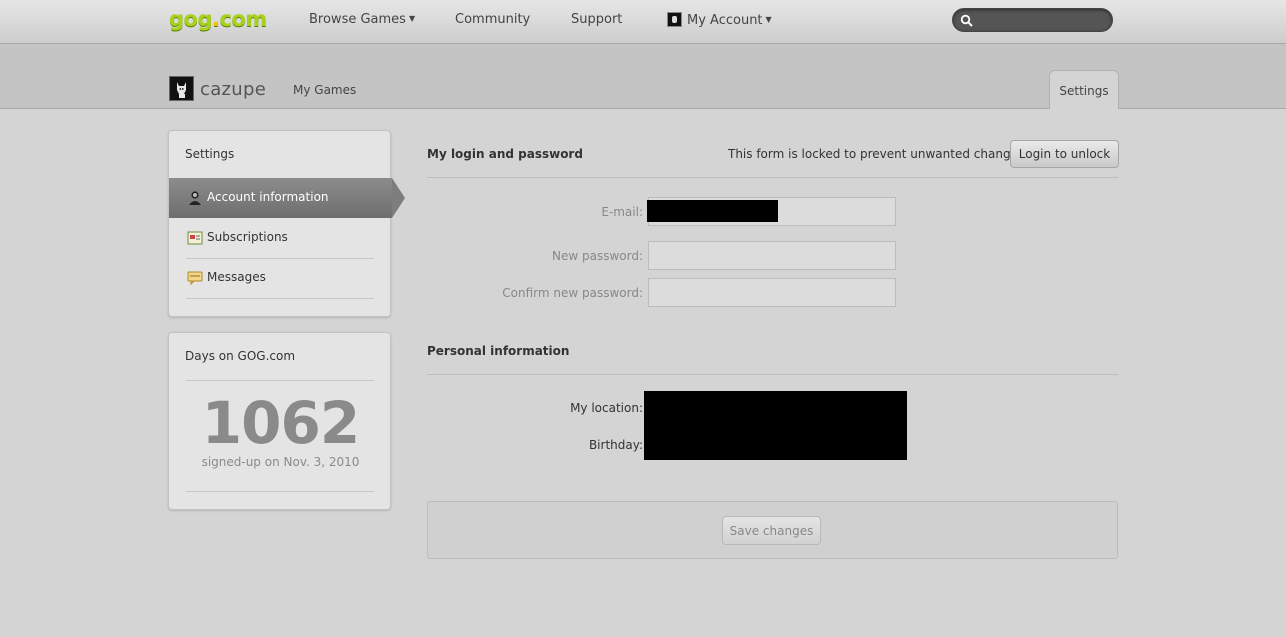 The image size is (1286, 637). Describe the element at coordinates (1084, 89) in the screenshot. I see `tab-settings: Settings` at that location.